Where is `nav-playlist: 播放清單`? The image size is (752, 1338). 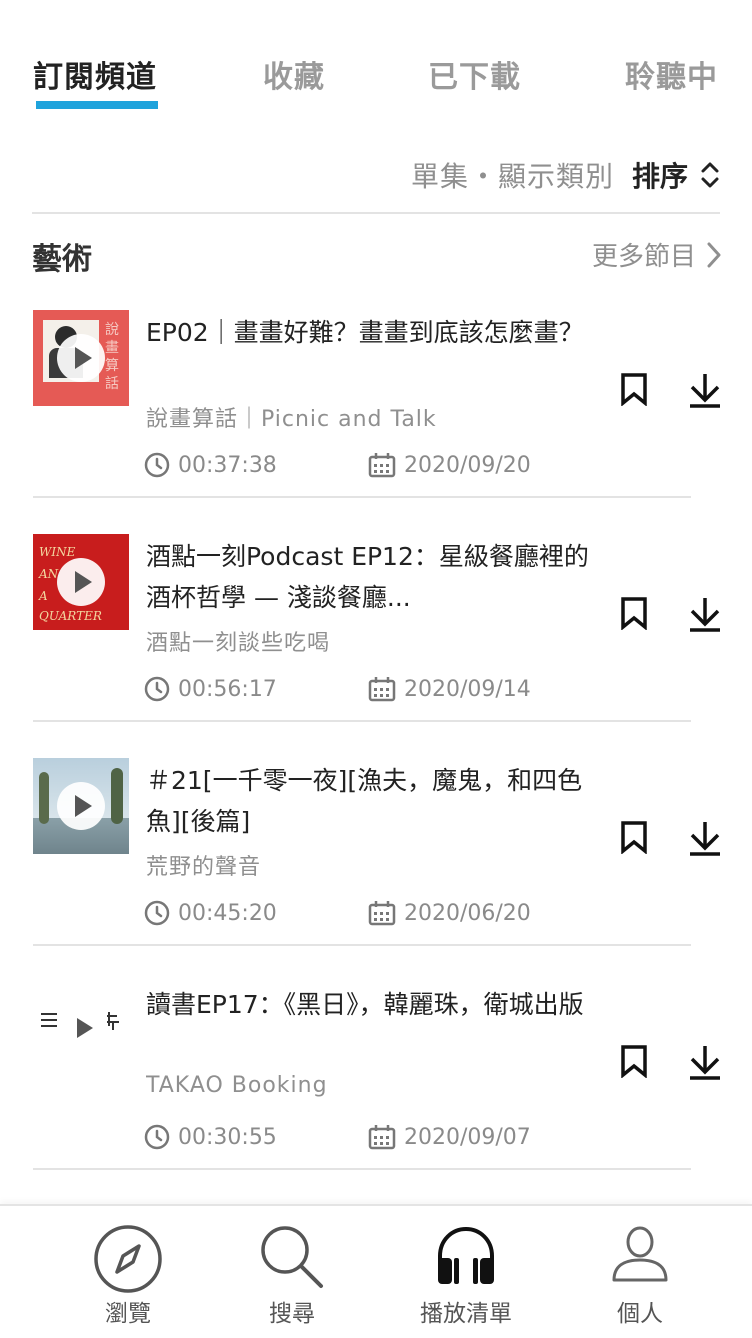
nav-playlist: 播放清單 is located at coordinates (466, 1272).